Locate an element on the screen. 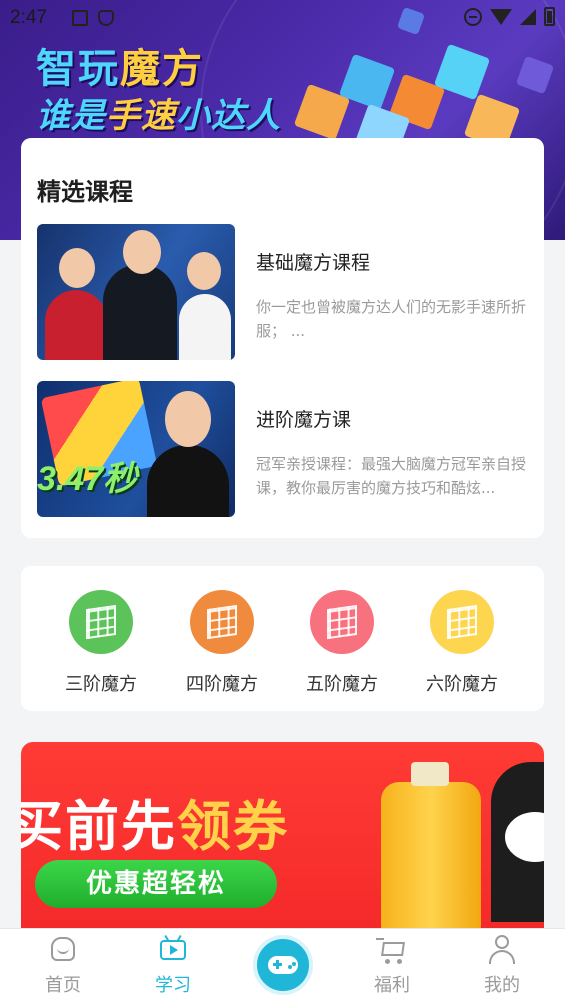 The width and height of the screenshot is (565, 1004). gamepad-buttons is located at coordinates (290, 967).